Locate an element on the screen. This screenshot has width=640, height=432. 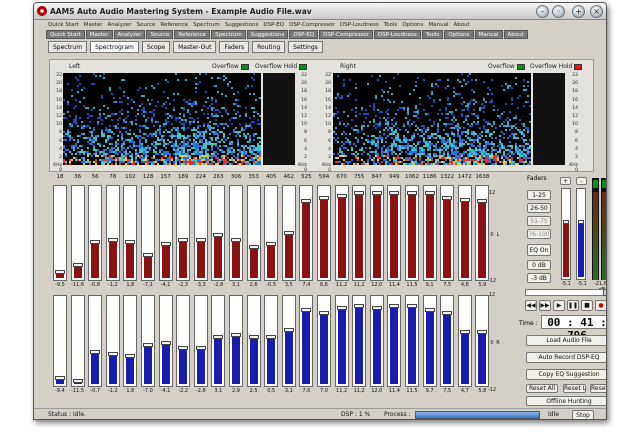
menu-item-reference: Reference is located at coordinates (174, 25).